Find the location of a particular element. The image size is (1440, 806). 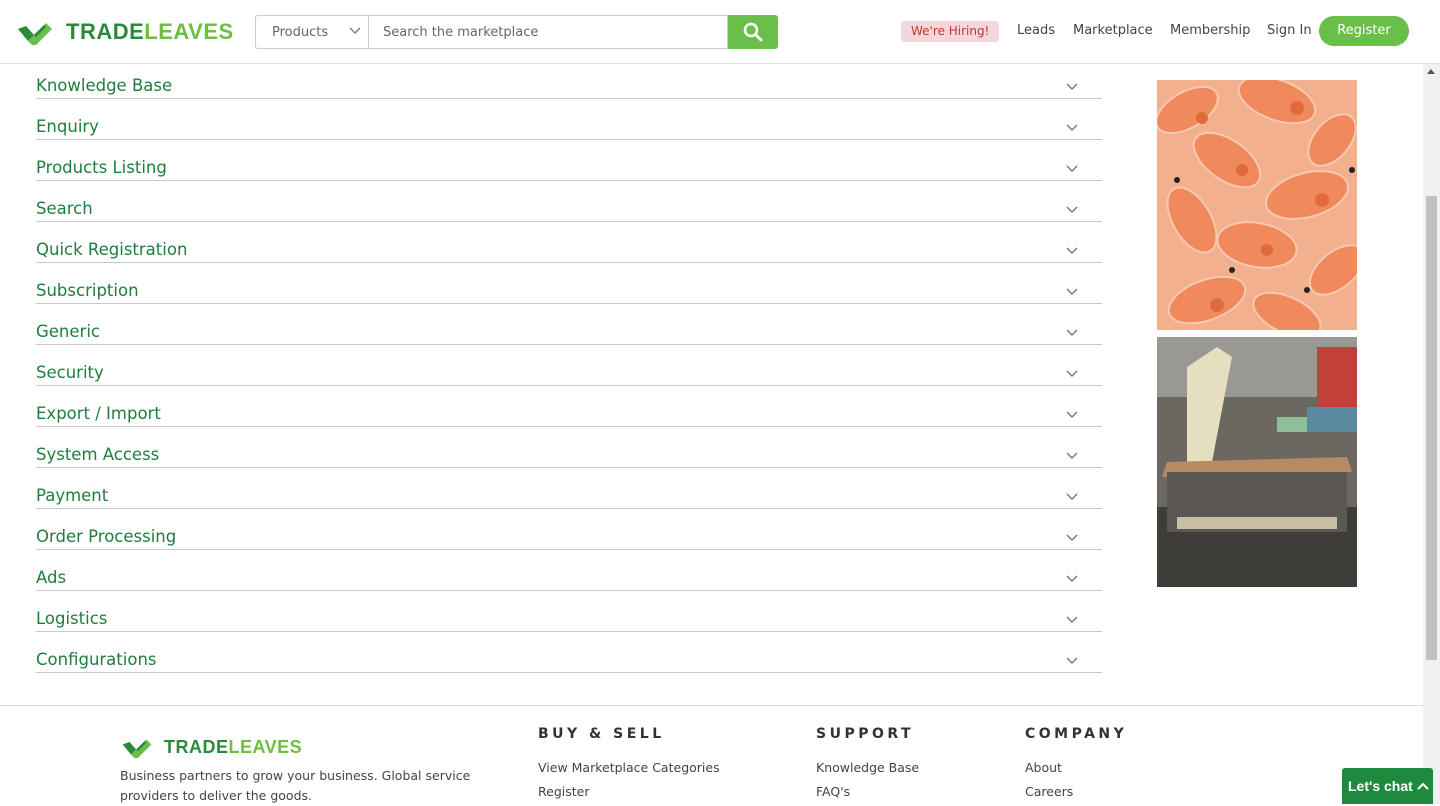

faq-section-label: Quick Registration is located at coordinates (112, 249).